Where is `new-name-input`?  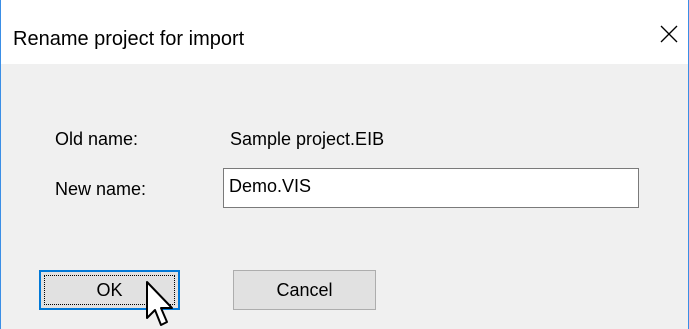 new-name-input is located at coordinates (431, 188).